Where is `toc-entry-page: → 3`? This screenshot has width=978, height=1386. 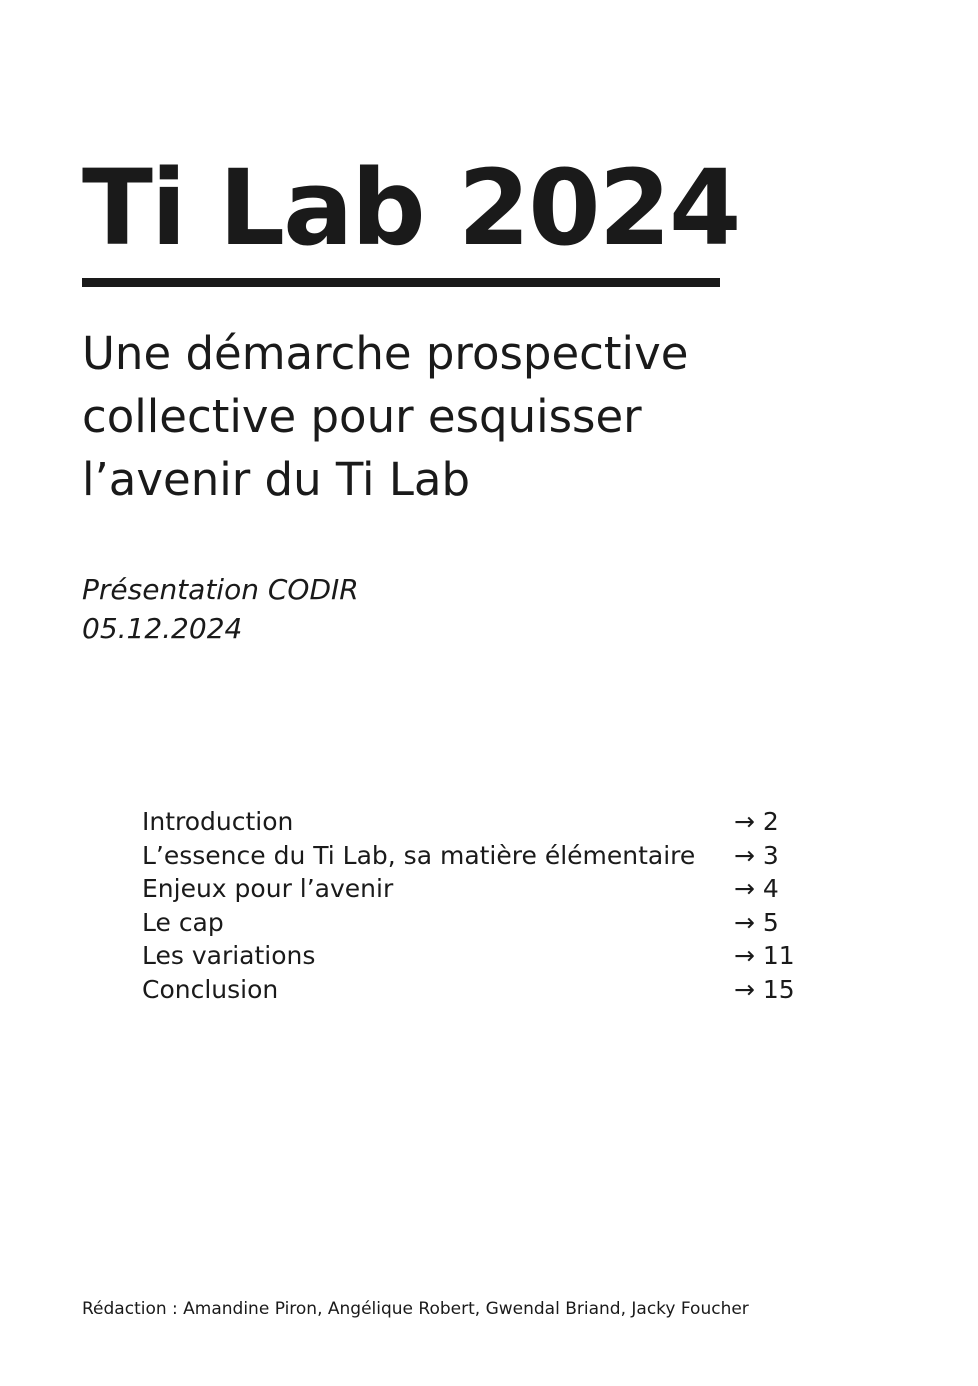 toc-entry-page: → 3 is located at coordinates (756, 855).